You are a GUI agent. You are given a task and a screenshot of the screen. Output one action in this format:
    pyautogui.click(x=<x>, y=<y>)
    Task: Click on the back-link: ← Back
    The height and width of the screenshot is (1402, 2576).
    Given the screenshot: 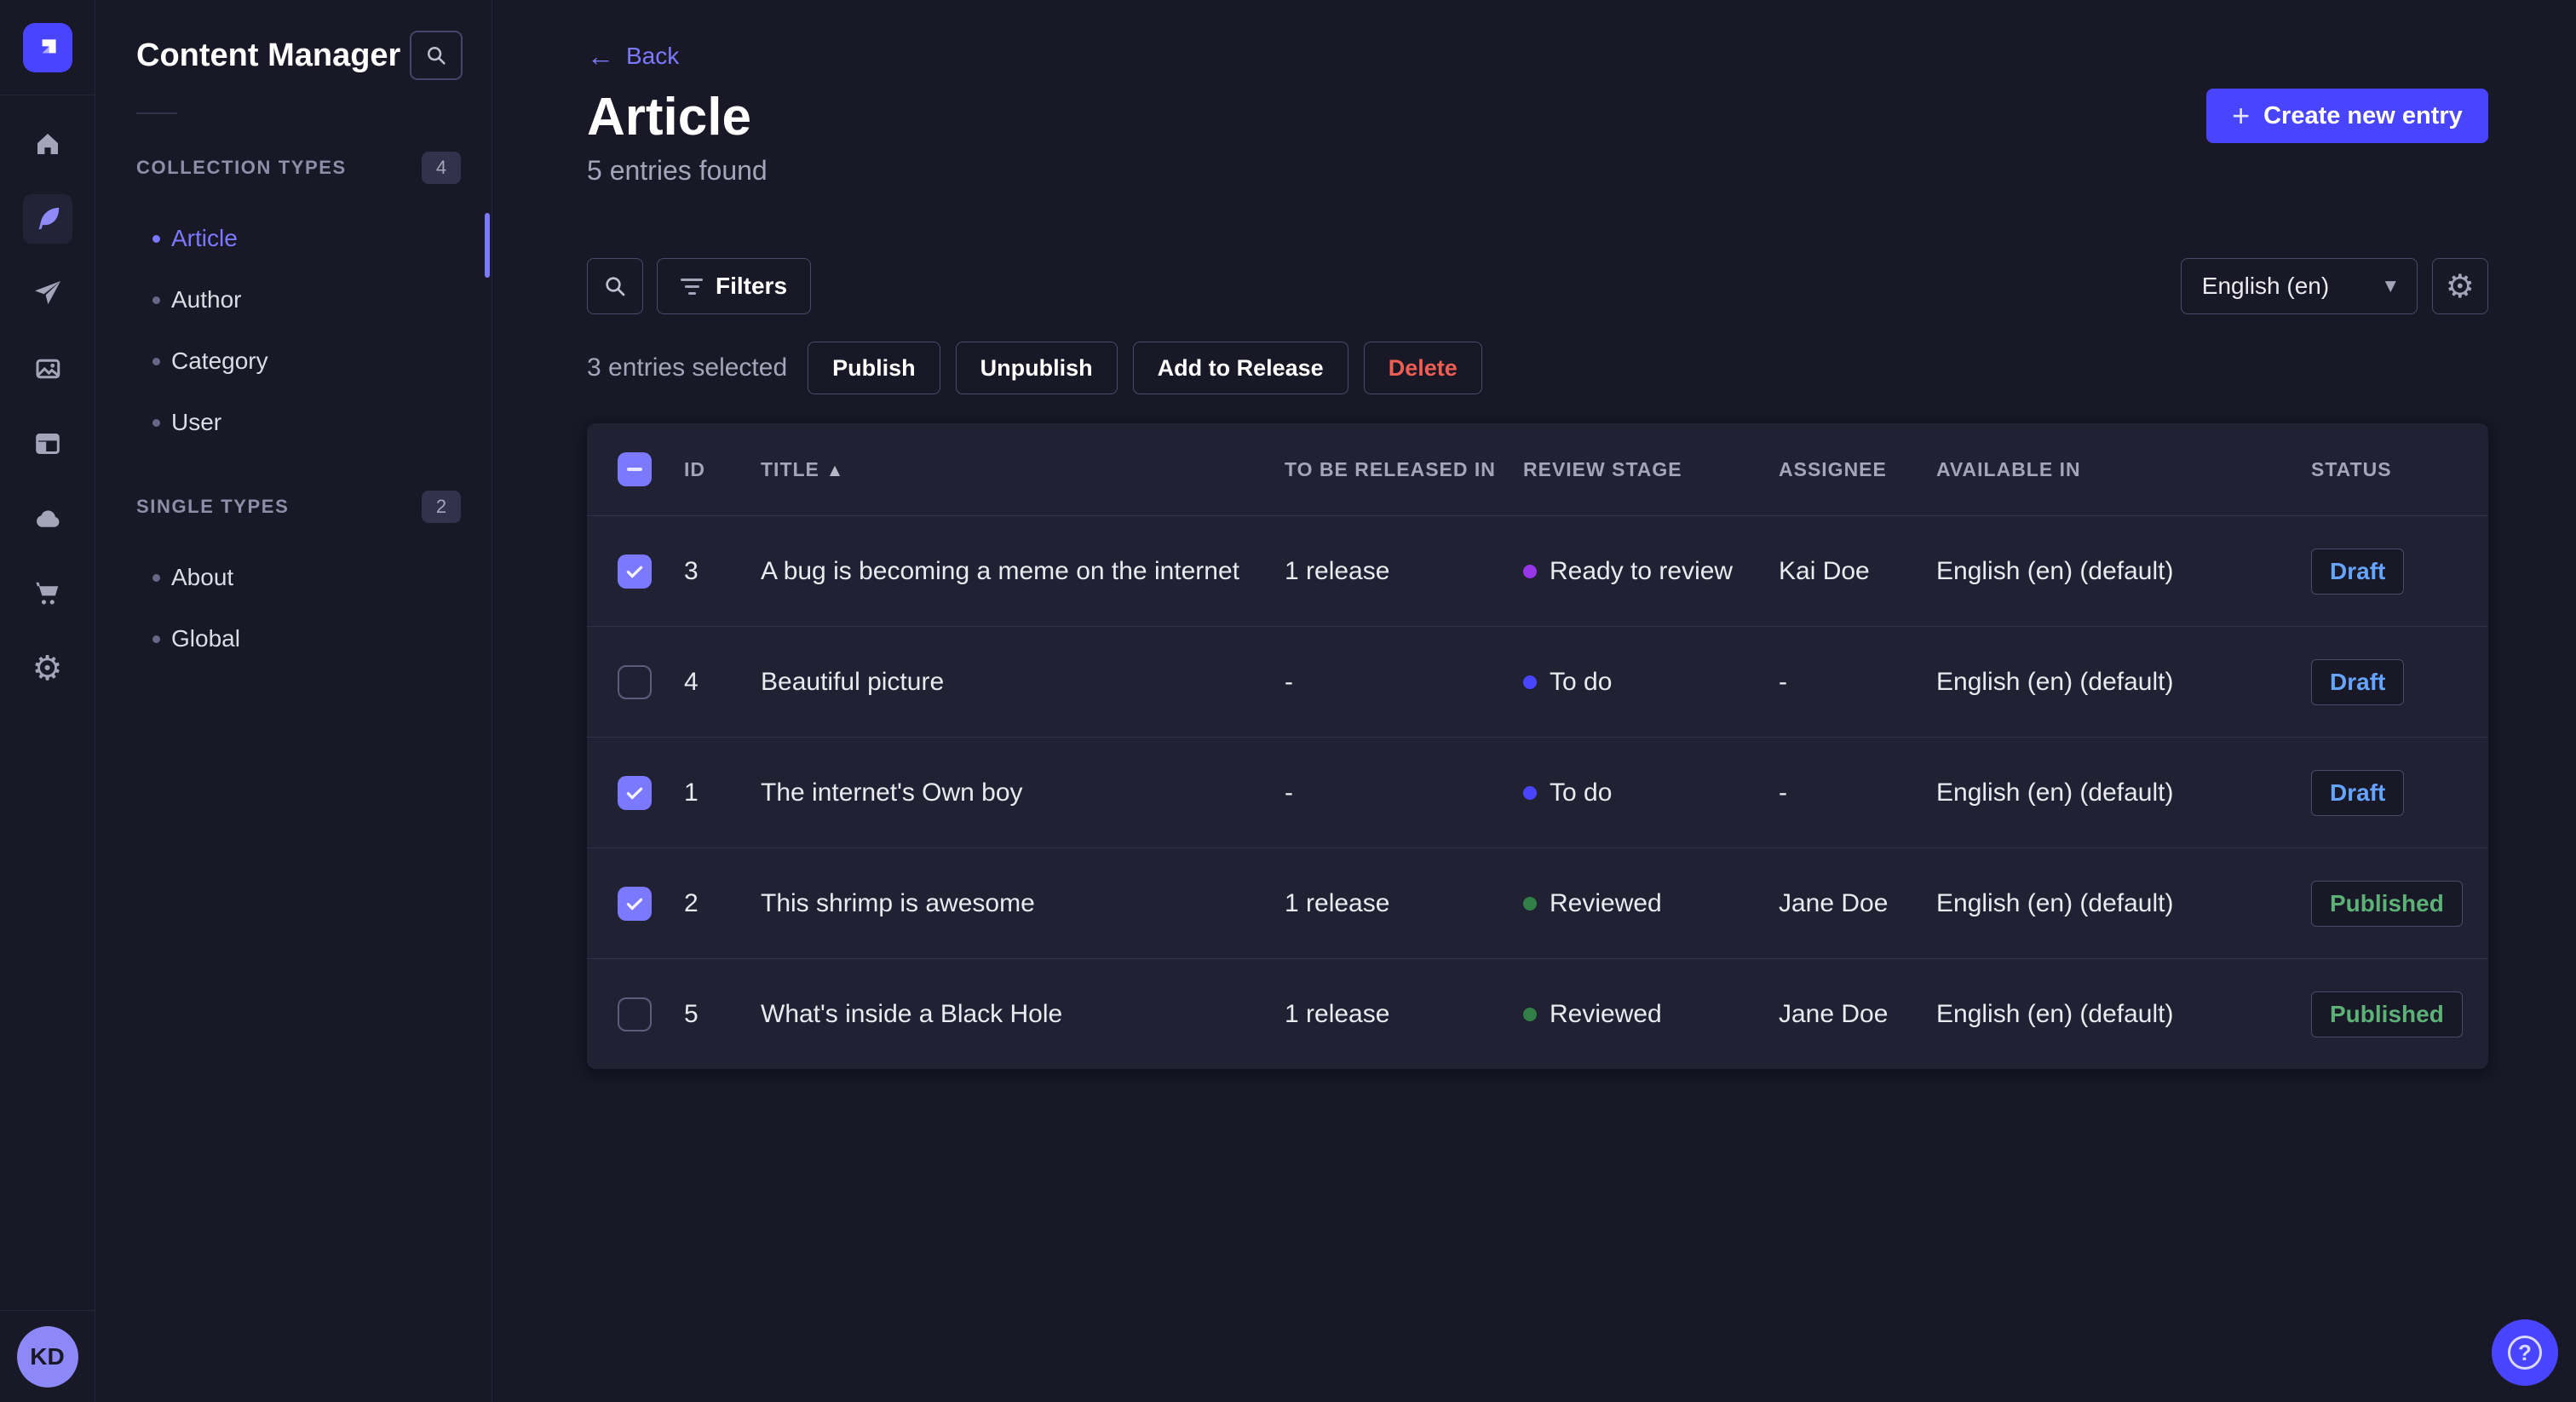 What is the action you would take?
    pyautogui.click(x=633, y=57)
    